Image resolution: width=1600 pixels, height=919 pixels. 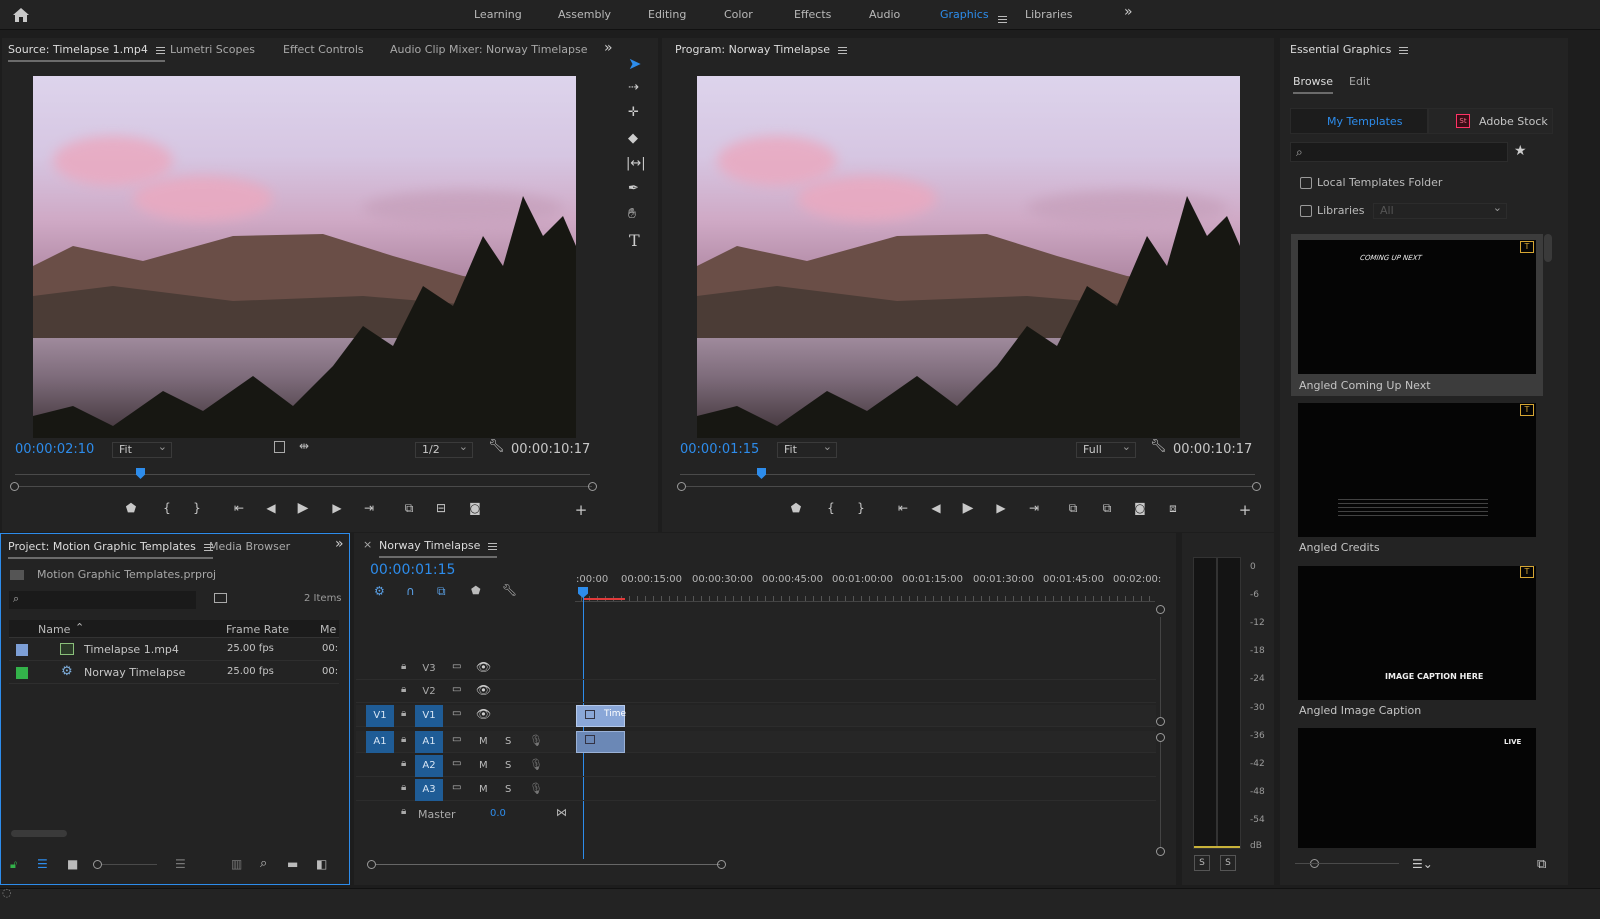 What do you see at coordinates (409, 508) in the screenshot?
I see `insert-icon: ⧉` at bounding box center [409, 508].